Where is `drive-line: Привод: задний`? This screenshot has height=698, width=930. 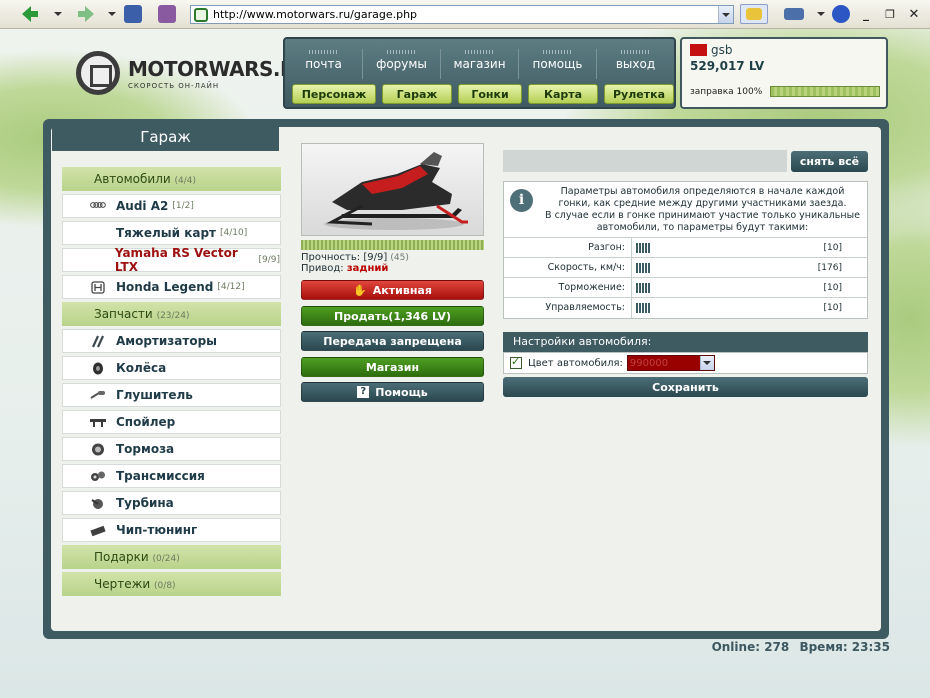
drive-line: Привод: задний is located at coordinates (344, 268).